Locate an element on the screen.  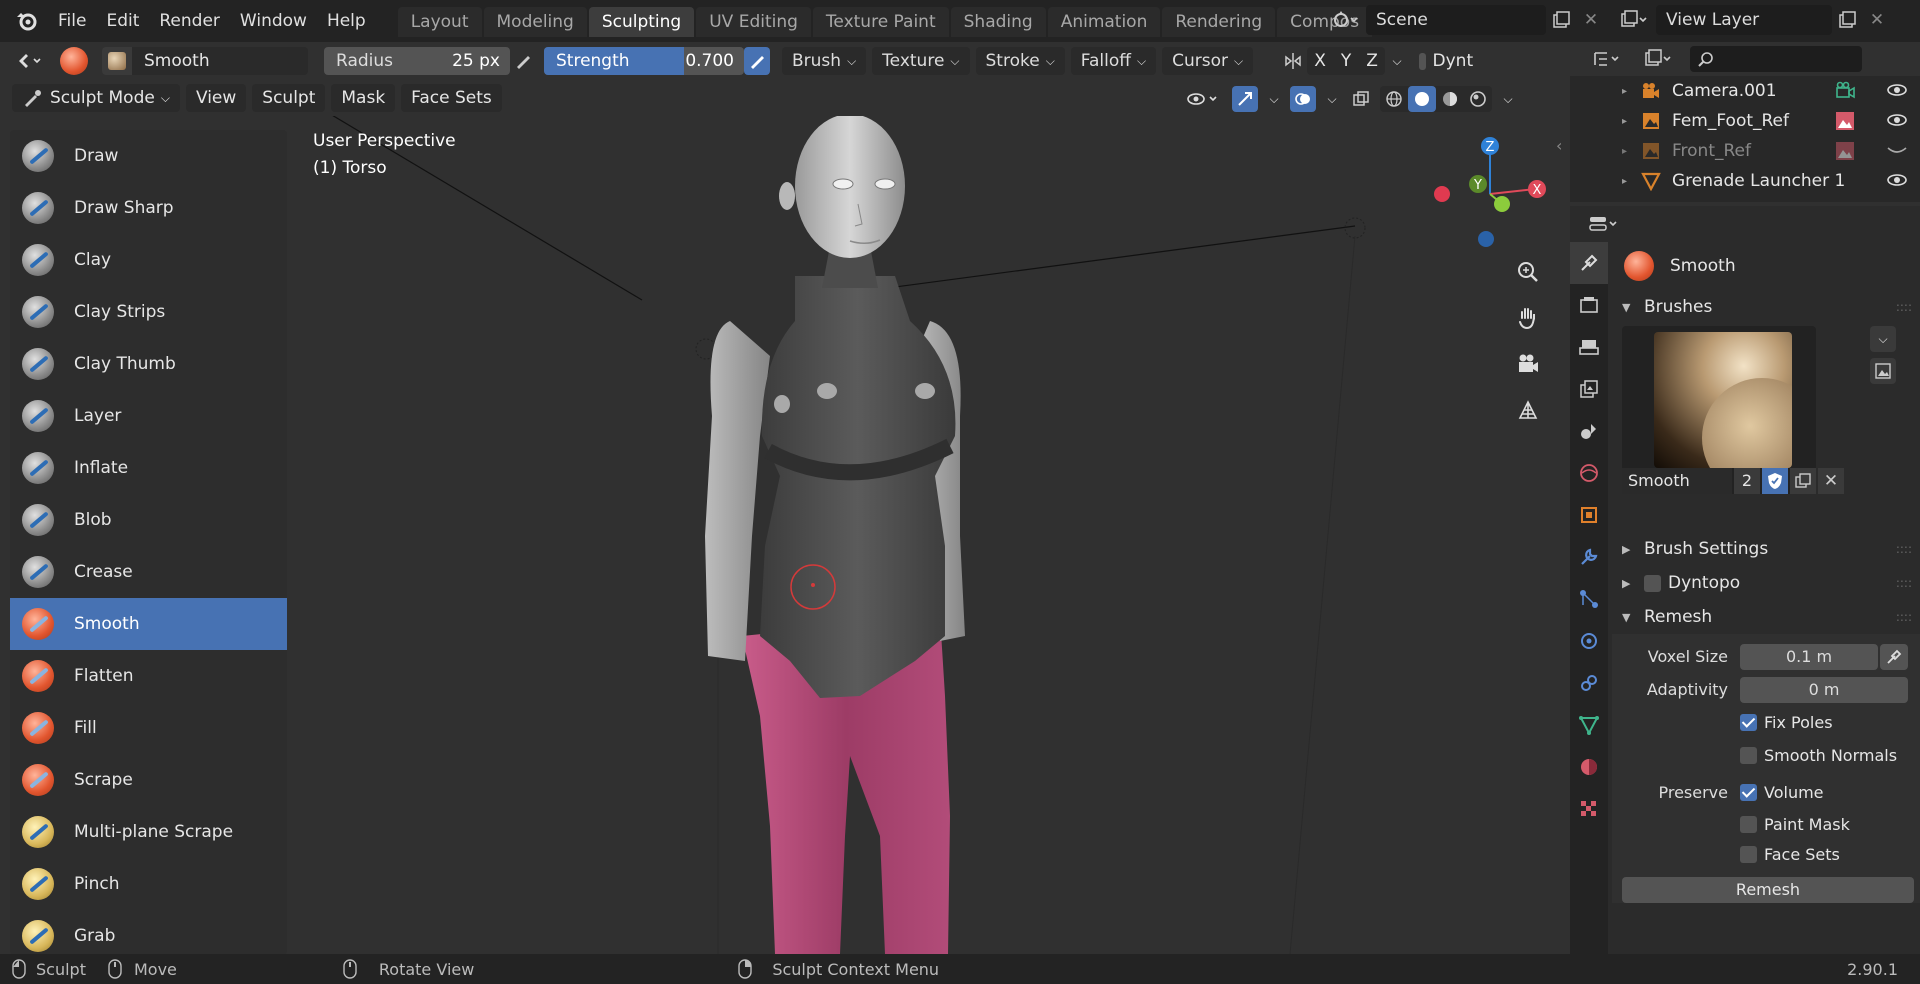
brush-name-field: Smooth is located at coordinates (220, 61).